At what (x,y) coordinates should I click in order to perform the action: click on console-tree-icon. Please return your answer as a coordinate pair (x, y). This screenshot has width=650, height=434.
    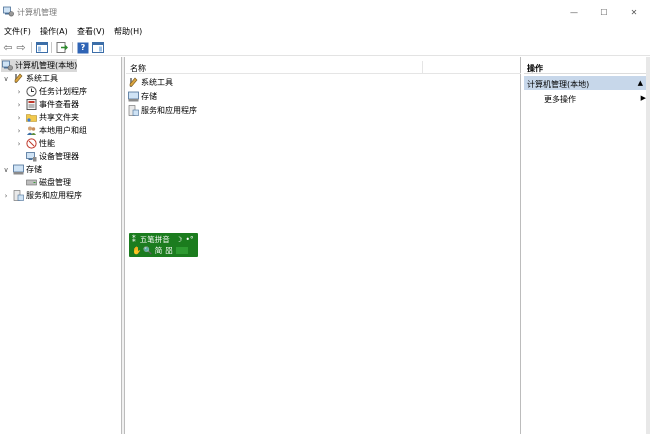
    Looking at the image, I should click on (42, 47).